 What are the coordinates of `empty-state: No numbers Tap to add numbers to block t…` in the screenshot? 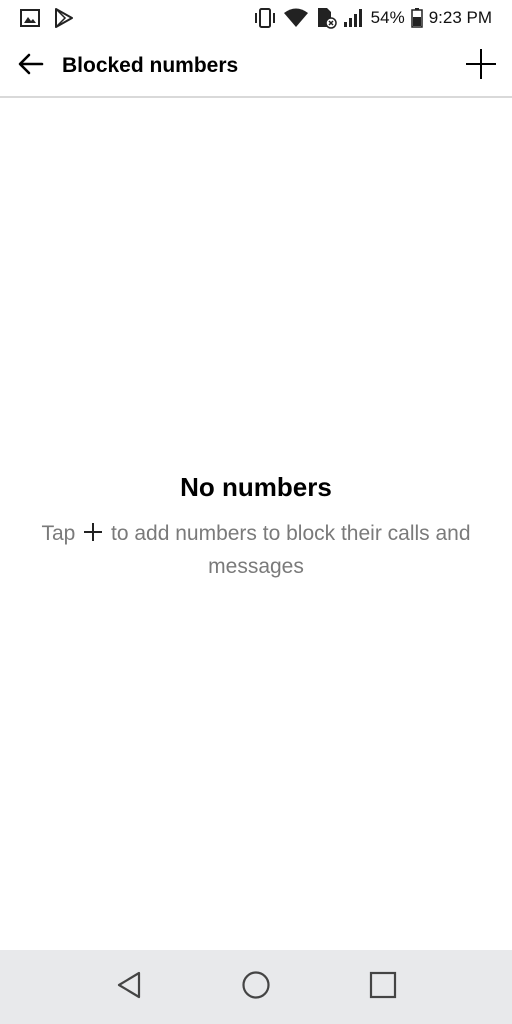 It's located at (256, 526).